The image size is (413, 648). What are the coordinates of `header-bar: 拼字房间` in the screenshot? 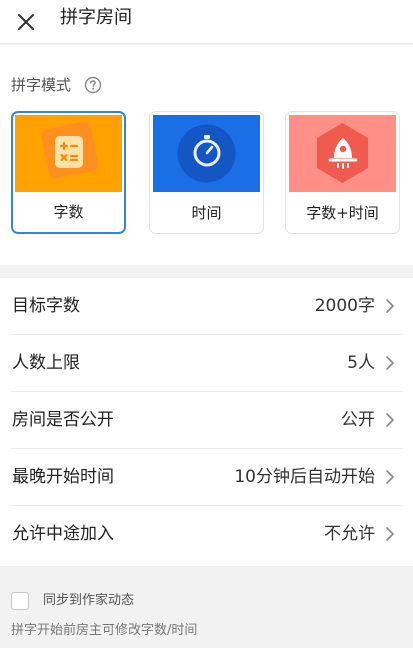 It's located at (206, 22).